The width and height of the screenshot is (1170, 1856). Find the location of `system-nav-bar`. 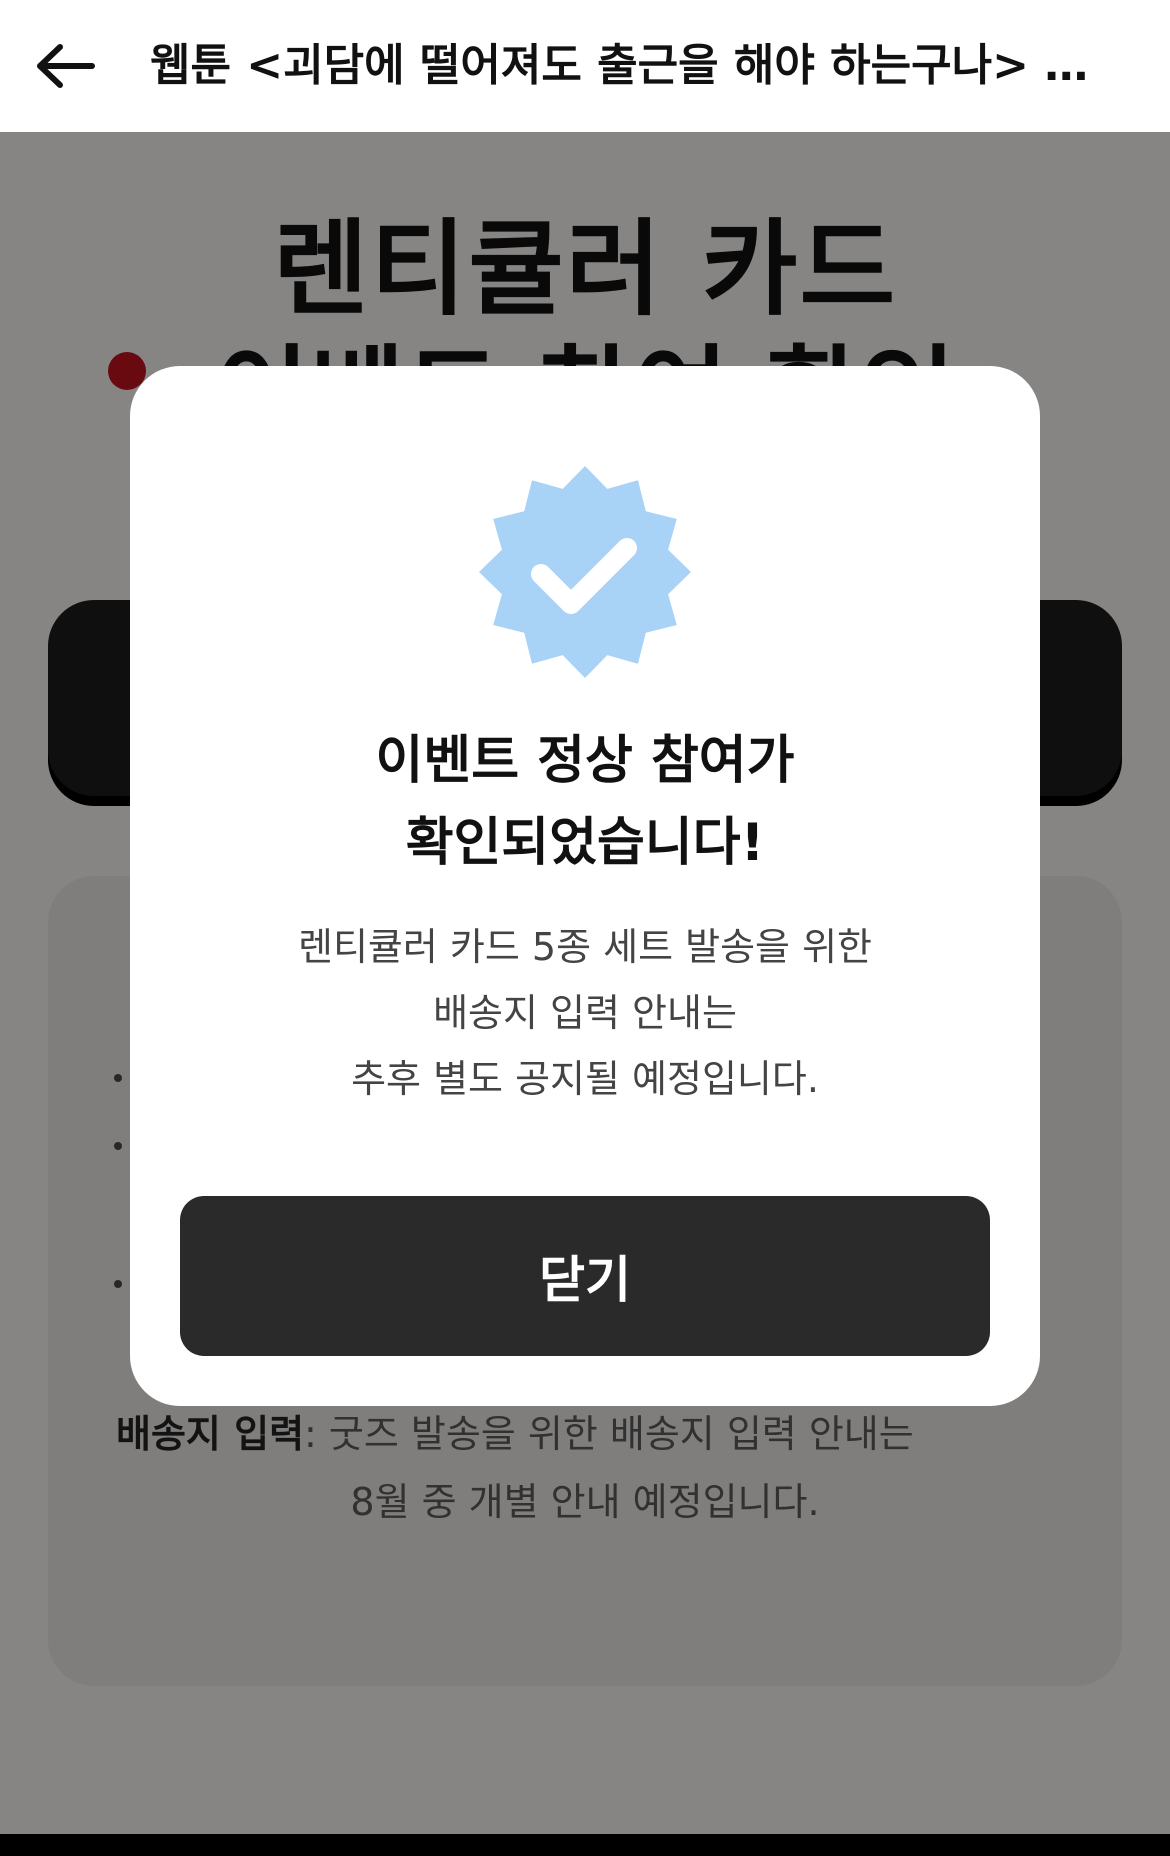

system-nav-bar is located at coordinates (585, 1845).